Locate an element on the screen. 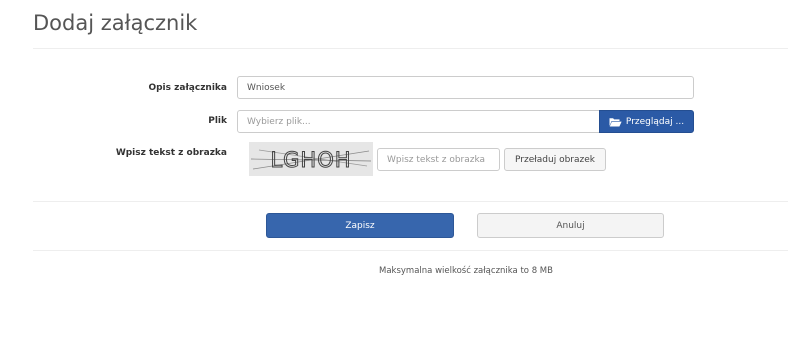  description-input is located at coordinates (465, 87).